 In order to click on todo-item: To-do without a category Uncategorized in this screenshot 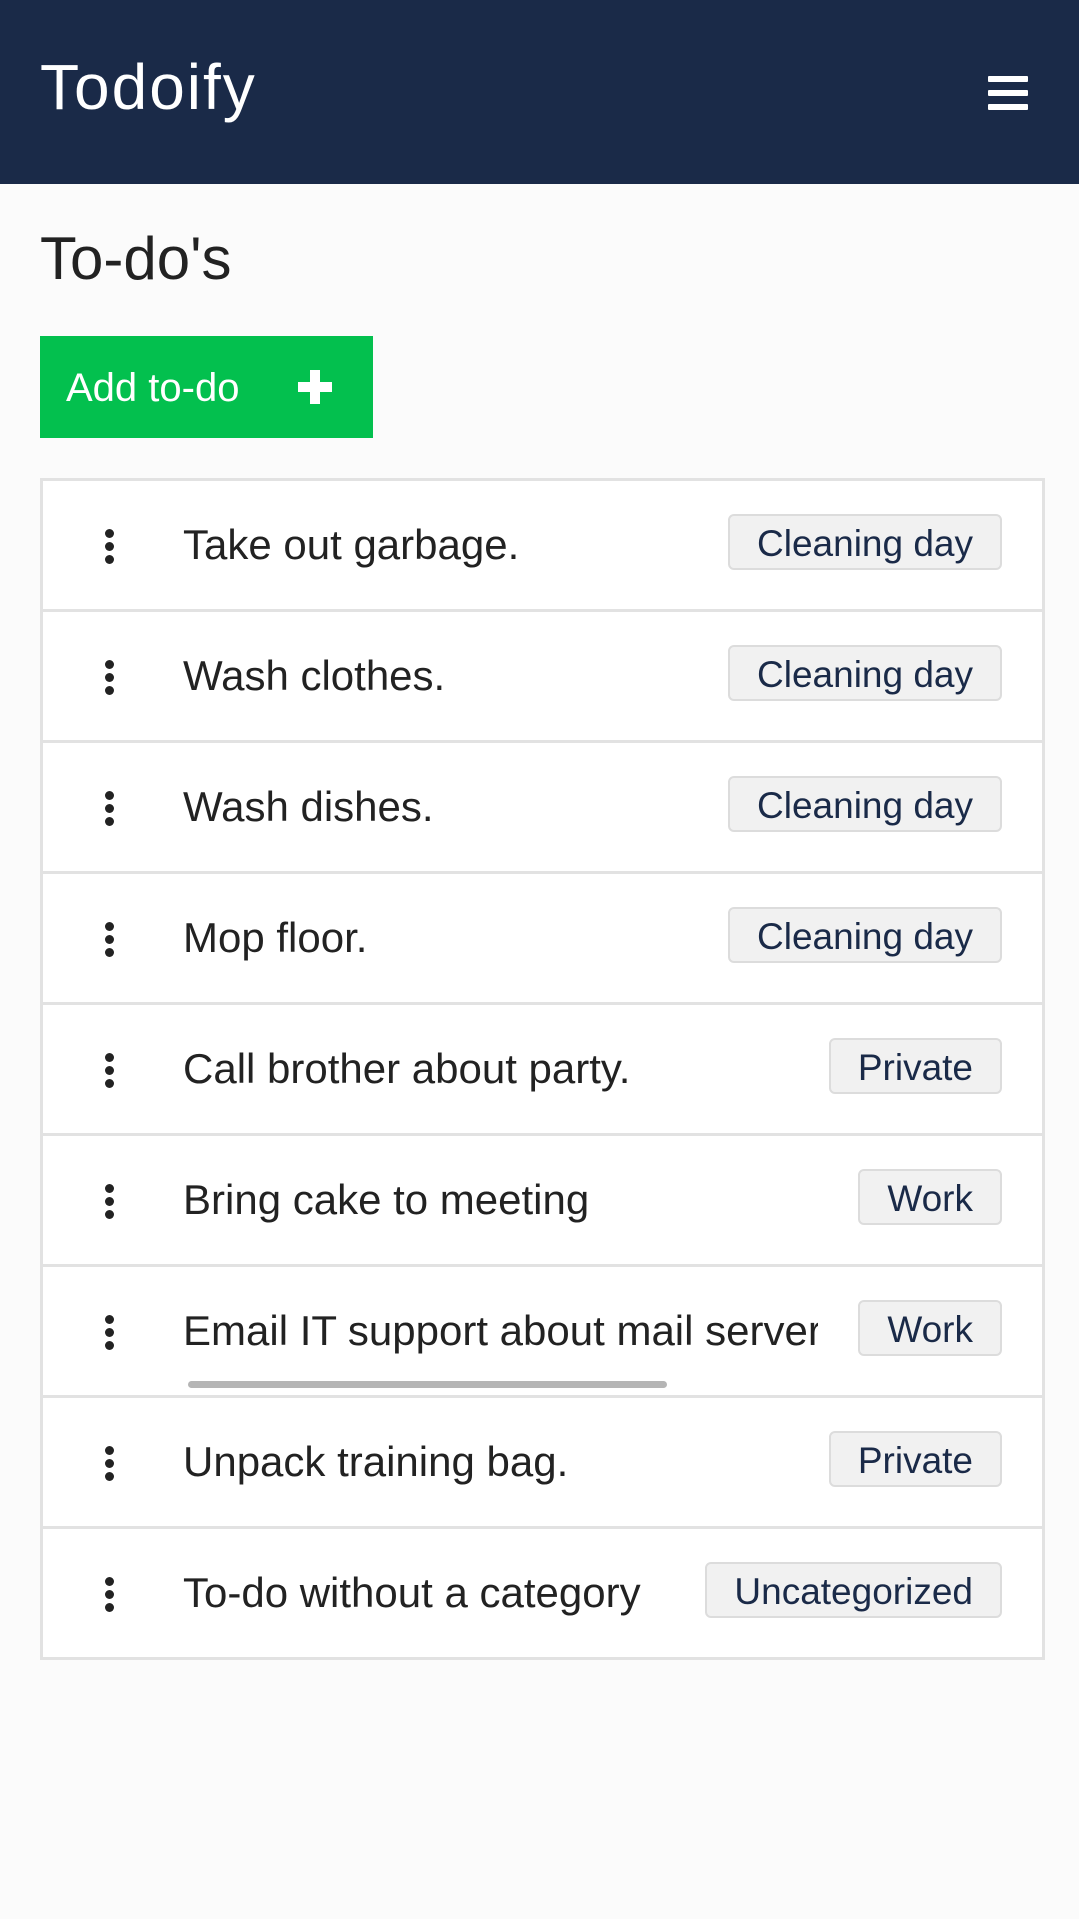, I will do `click(542, 1593)`.